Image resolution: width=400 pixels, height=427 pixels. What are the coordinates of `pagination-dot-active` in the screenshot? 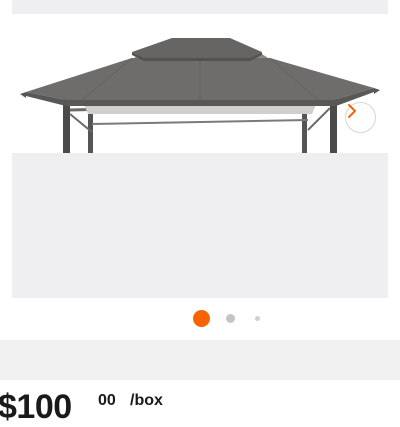 It's located at (201, 318).